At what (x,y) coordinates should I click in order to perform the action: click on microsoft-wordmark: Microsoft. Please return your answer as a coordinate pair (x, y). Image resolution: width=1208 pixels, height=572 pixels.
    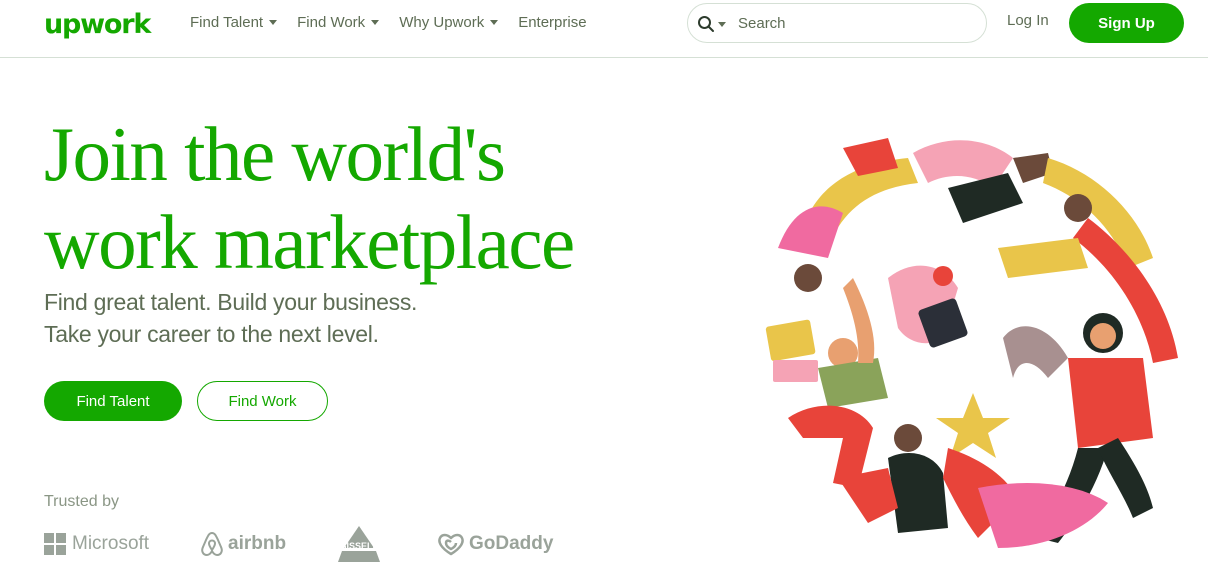
    Looking at the image, I should click on (111, 543).